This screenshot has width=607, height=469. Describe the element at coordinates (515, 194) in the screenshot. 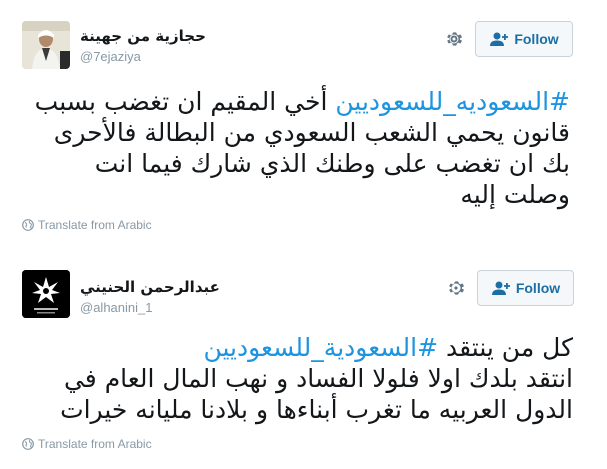

I see `tweet-text-line: وصلت إليه` at that location.